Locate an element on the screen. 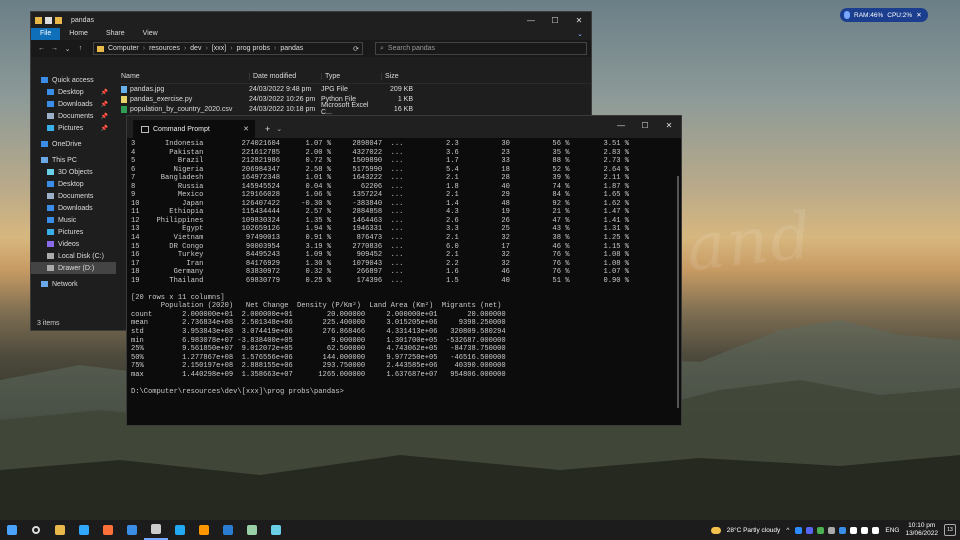  sidebar-item-local-disk-c: Local Disk (C:) is located at coordinates (73, 256).